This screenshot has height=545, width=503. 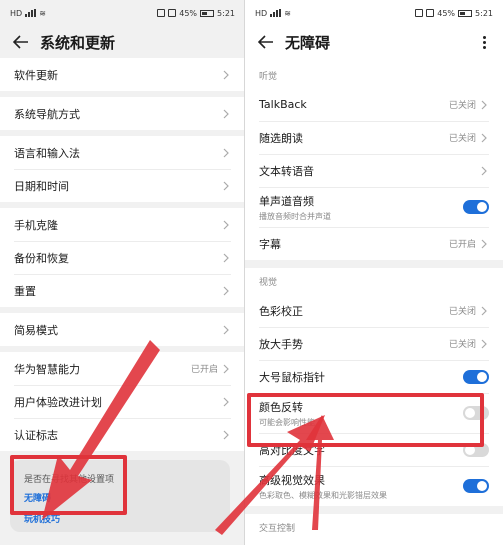 I want to click on app-bar: 系统和更新, so click(x=122, y=42).